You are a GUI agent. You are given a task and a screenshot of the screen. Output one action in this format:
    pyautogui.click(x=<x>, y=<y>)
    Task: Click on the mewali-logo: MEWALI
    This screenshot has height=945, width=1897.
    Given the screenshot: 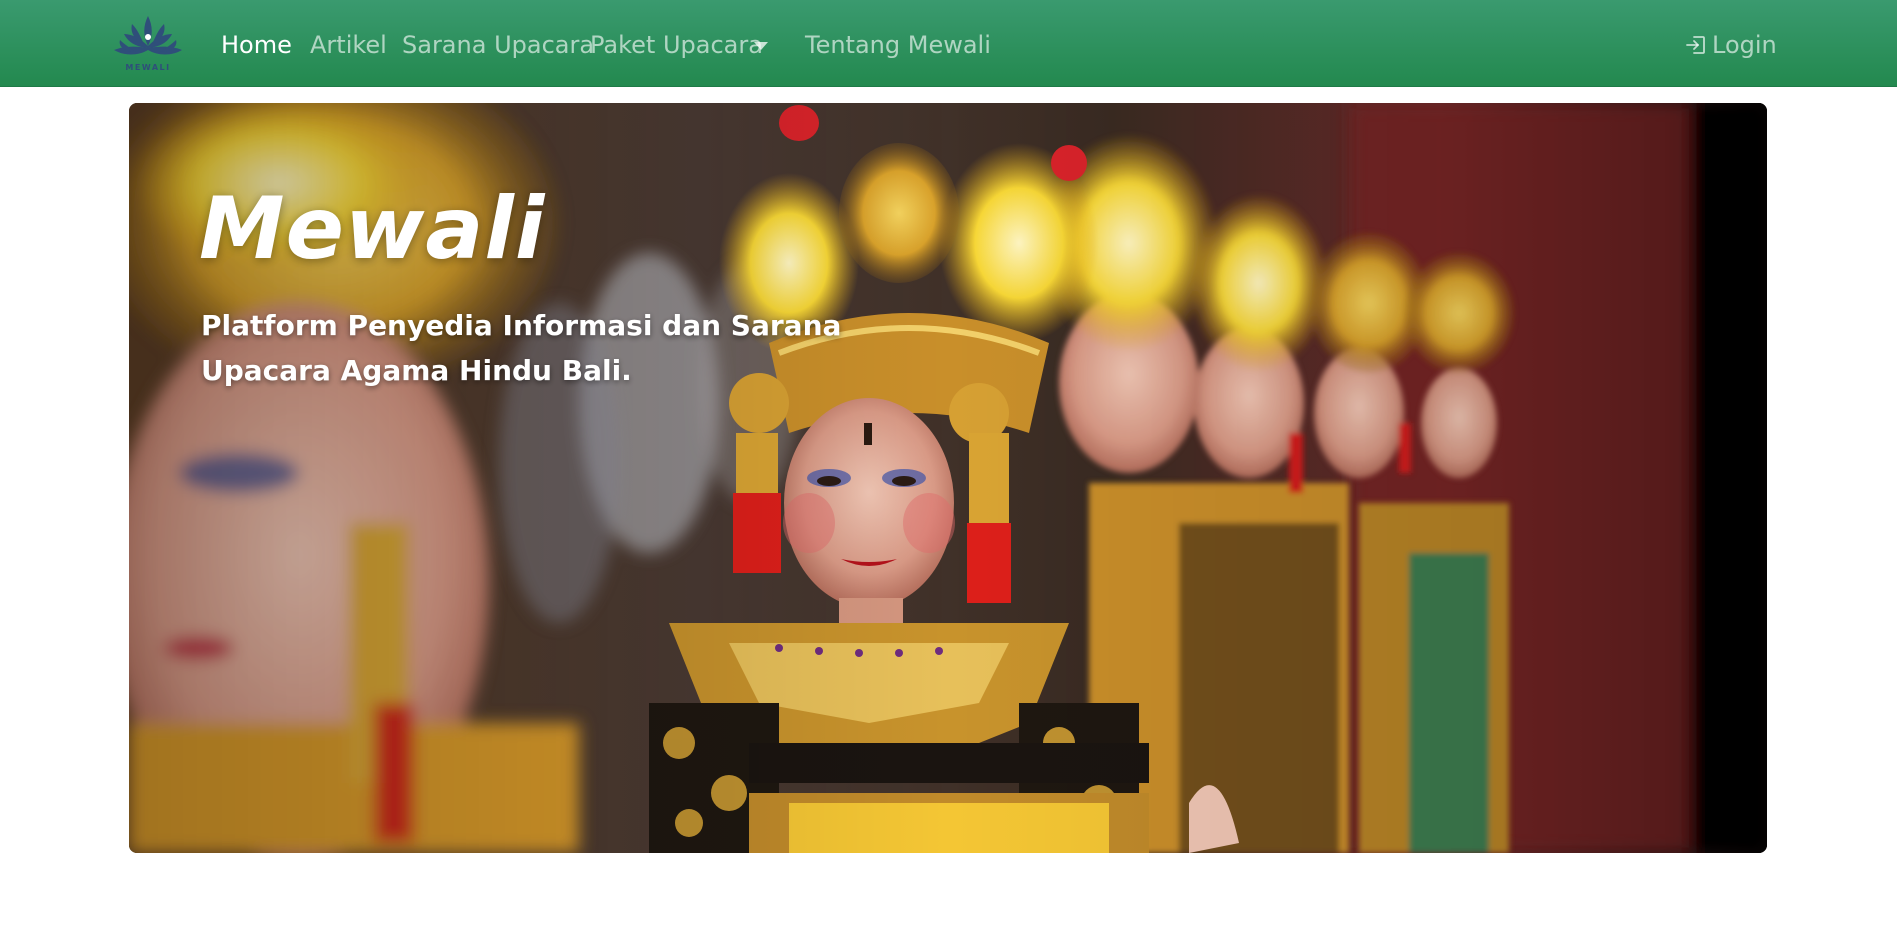 What is the action you would take?
    pyautogui.click(x=148, y=43)
    